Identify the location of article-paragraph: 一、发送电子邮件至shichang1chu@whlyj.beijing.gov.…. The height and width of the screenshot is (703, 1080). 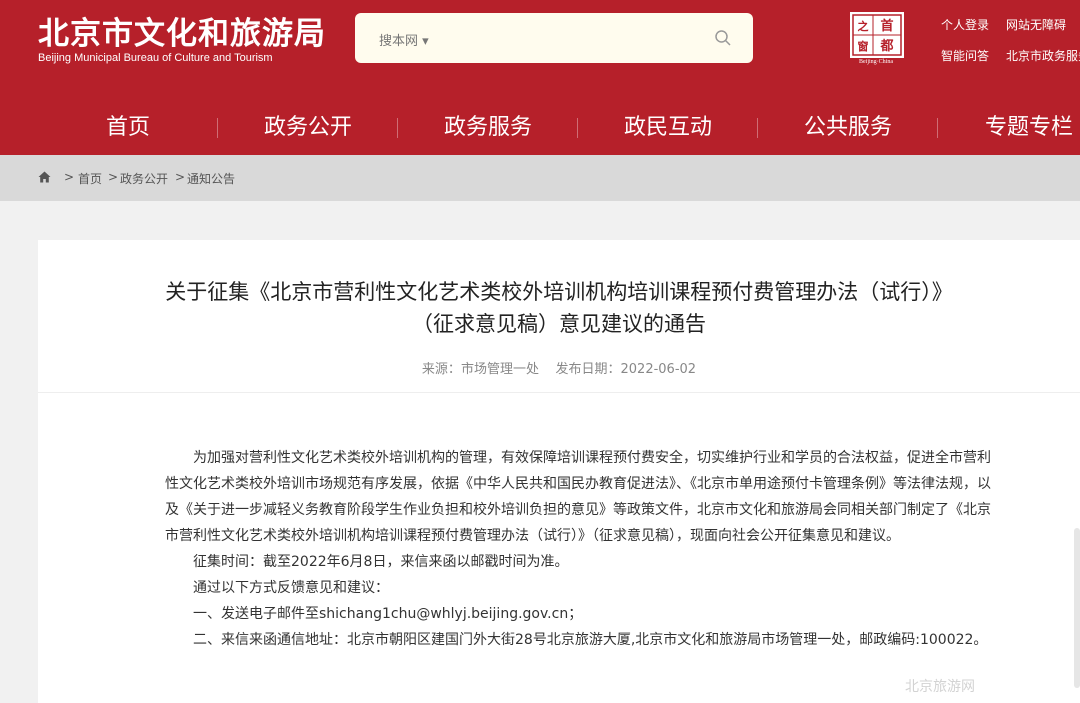
(388, 614).